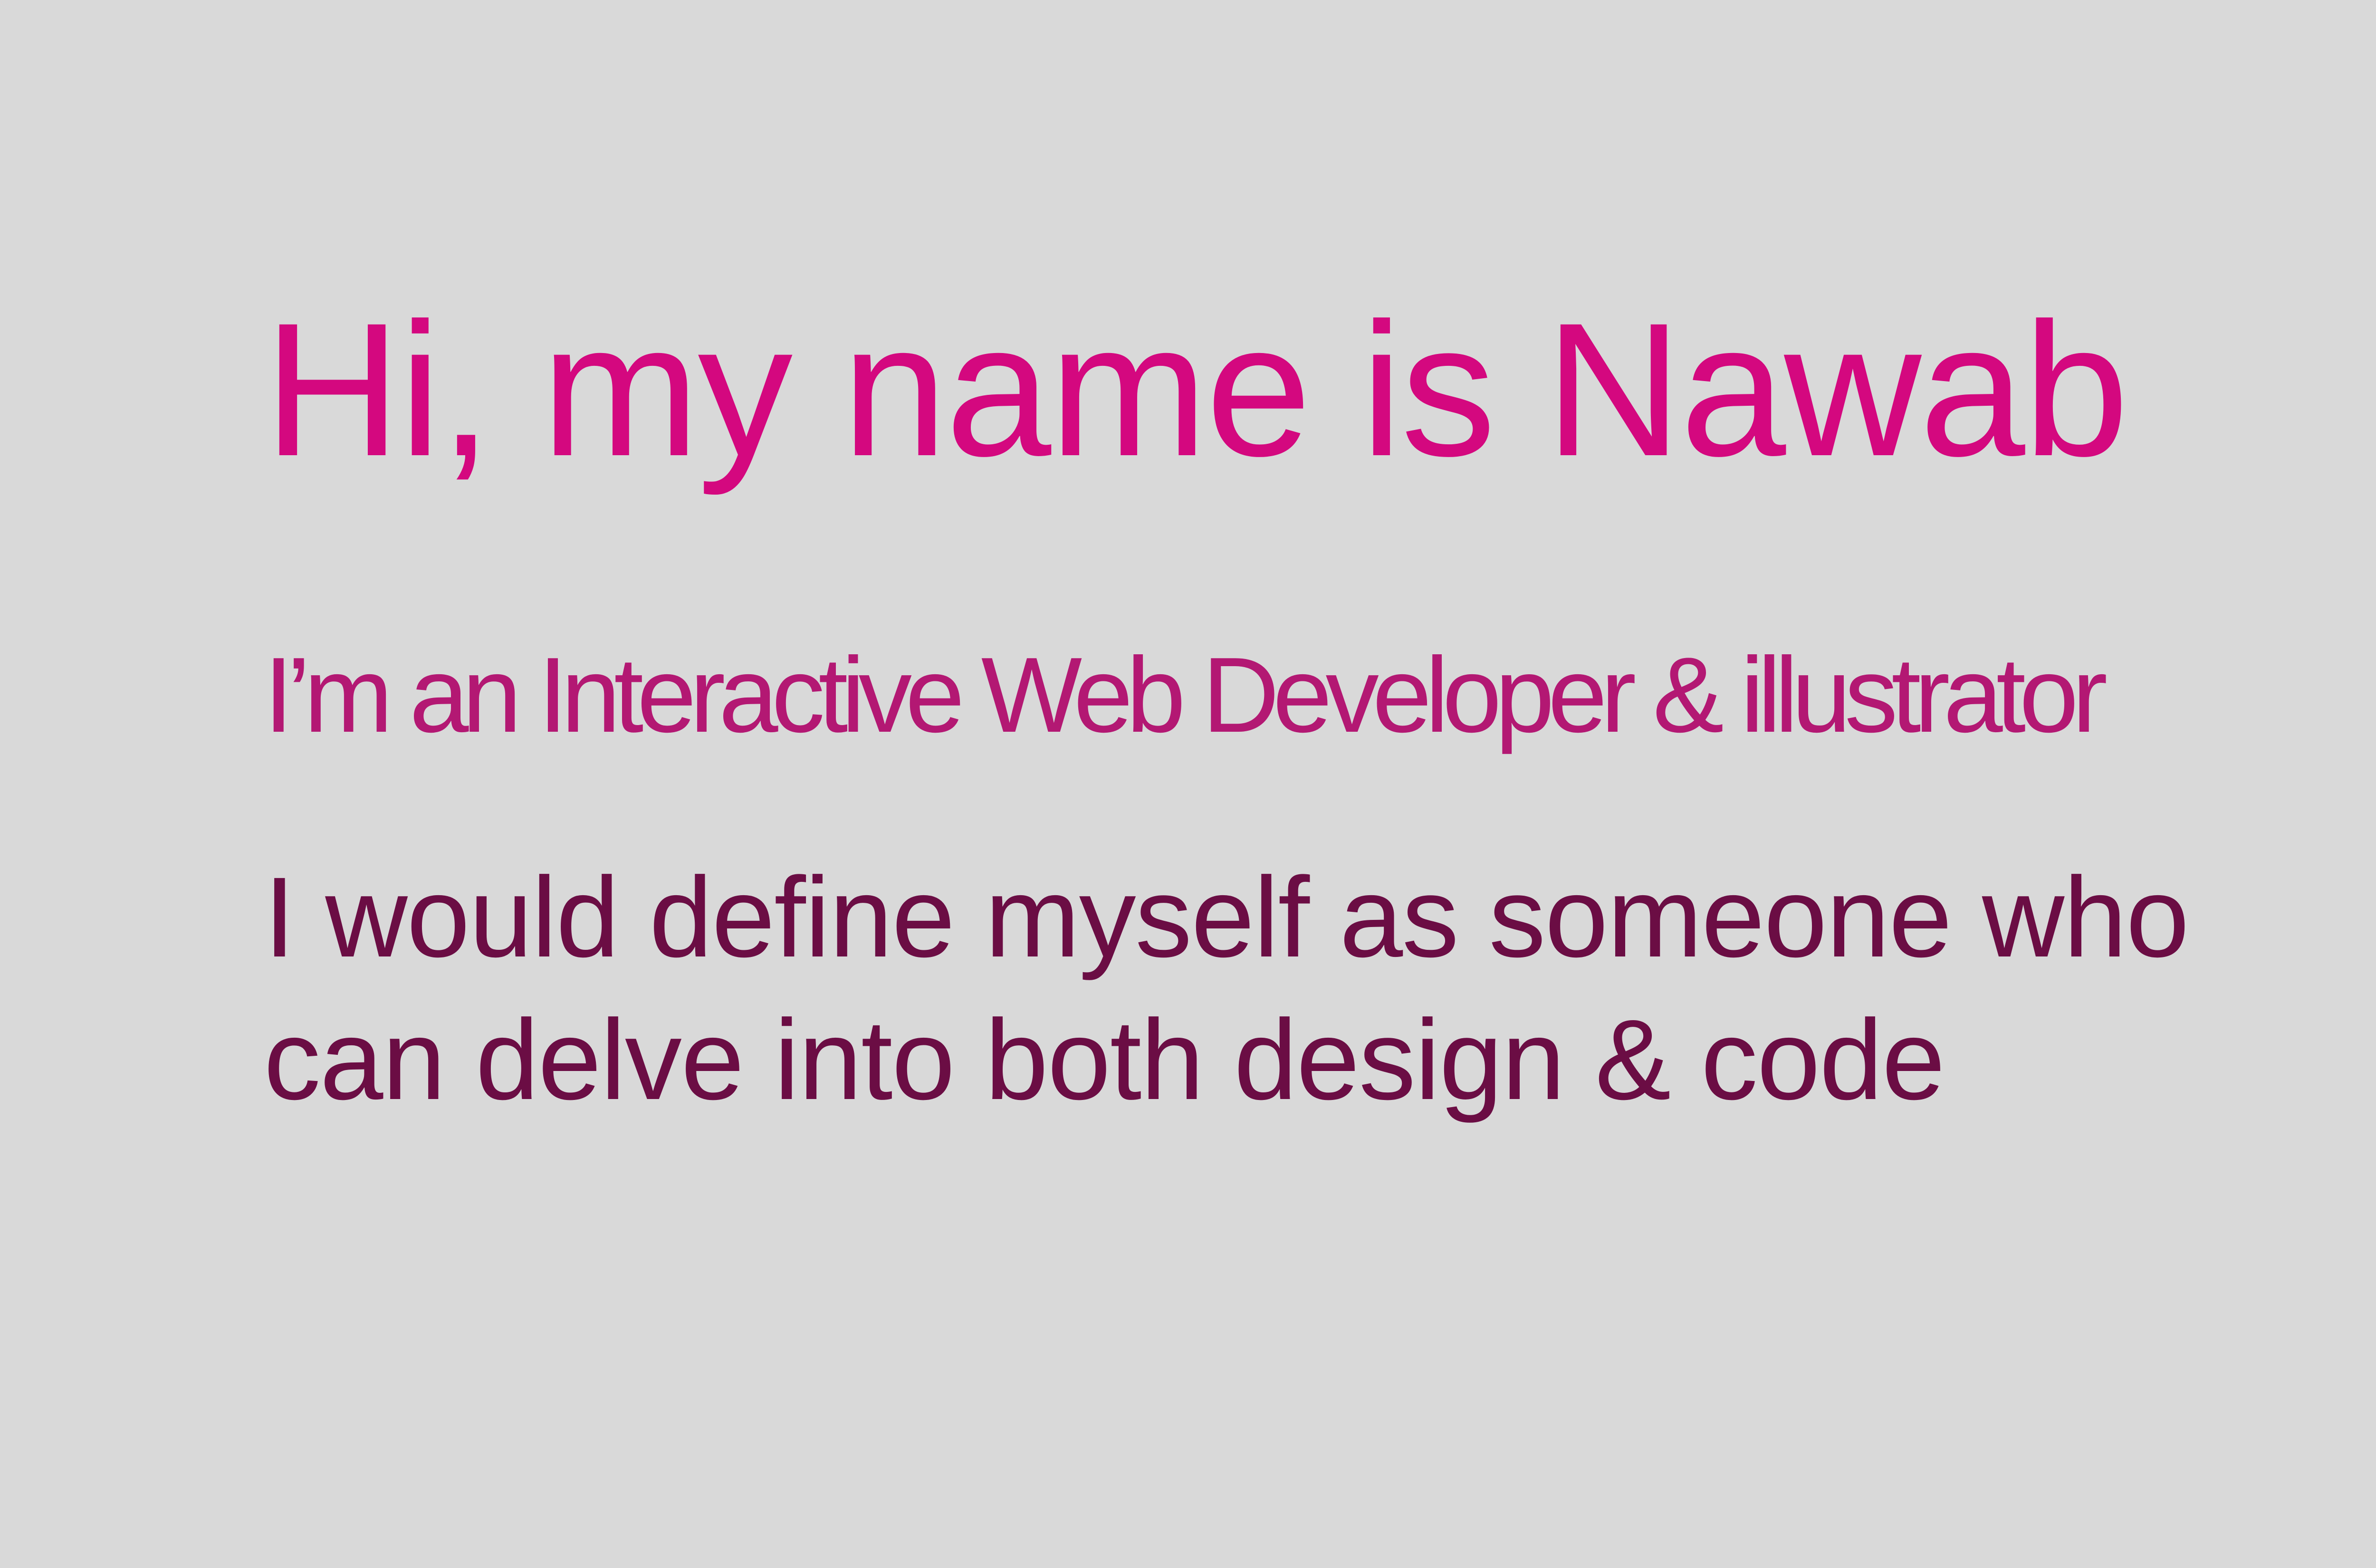  Describe the element at coordinates (1196, 390) in the screenshot. I see `intro-headline: Hi, my name is Nawab` at that location.